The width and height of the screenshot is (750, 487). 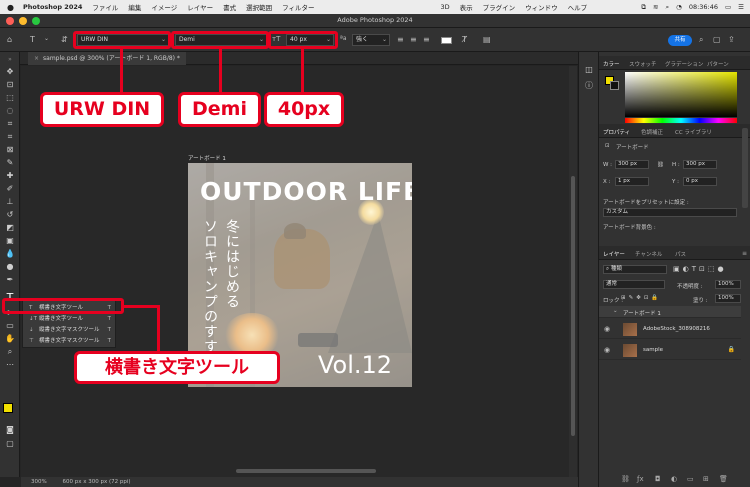 I want to click on vertical-scrollbar, so click(x=573, y=271).